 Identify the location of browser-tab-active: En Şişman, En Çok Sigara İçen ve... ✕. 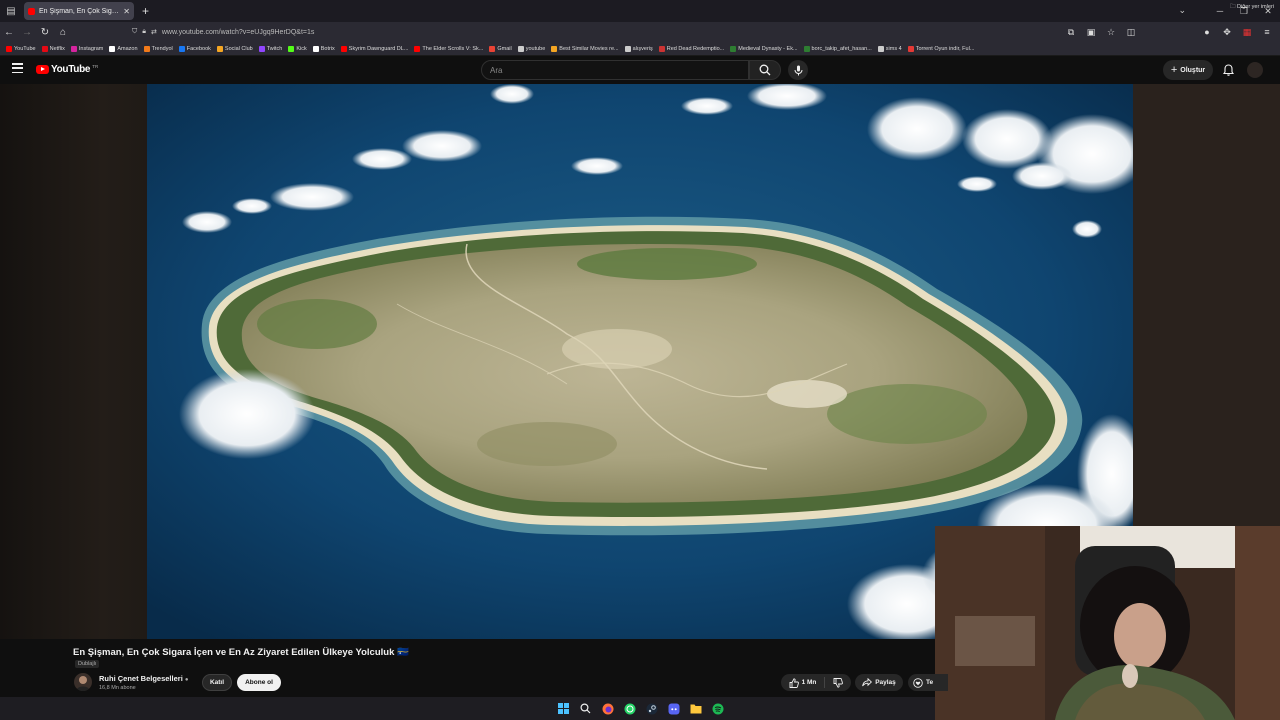
(79, 11).